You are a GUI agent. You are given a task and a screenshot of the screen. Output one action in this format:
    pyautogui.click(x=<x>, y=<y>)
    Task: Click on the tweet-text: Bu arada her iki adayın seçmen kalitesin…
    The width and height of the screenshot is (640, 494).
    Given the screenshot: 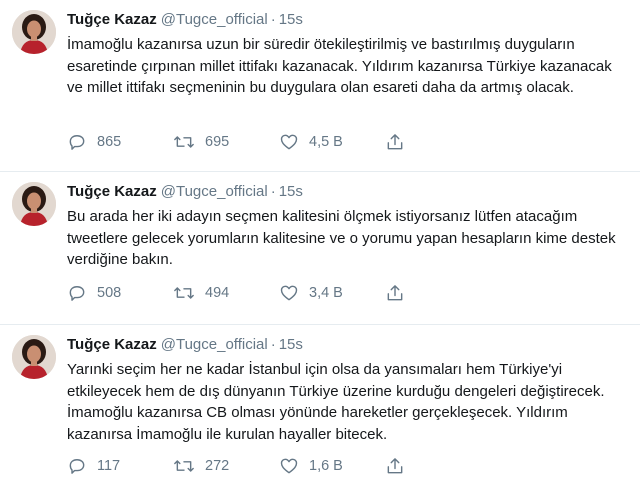 What is the action you would take?
    pyautogui.click(x=341, y=238)
    